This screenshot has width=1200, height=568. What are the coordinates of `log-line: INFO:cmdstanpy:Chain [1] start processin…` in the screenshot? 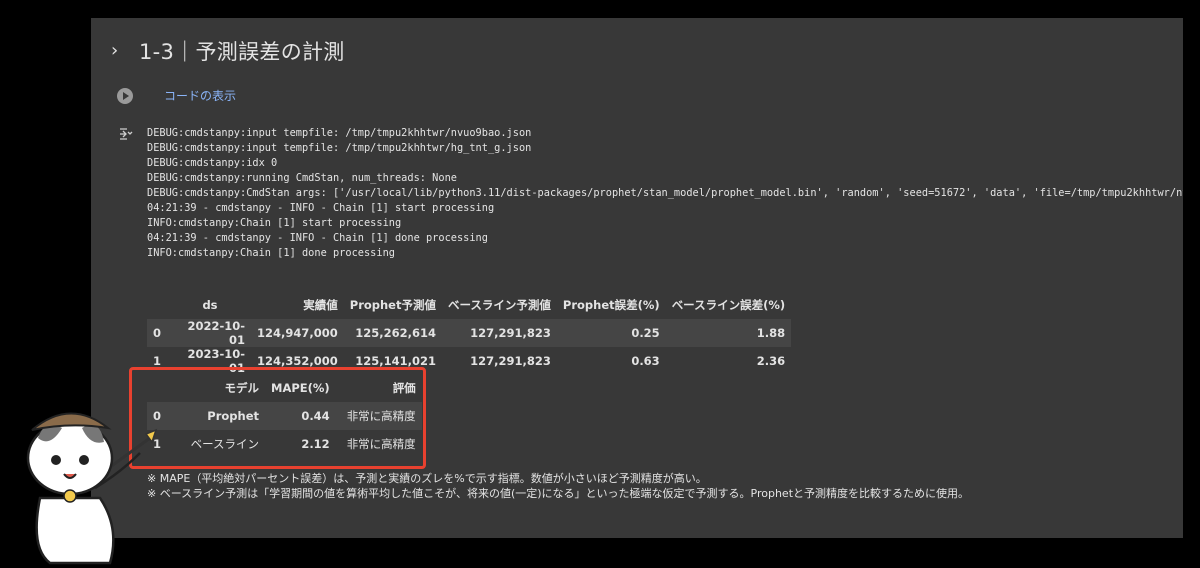 It's located at (274, 223).